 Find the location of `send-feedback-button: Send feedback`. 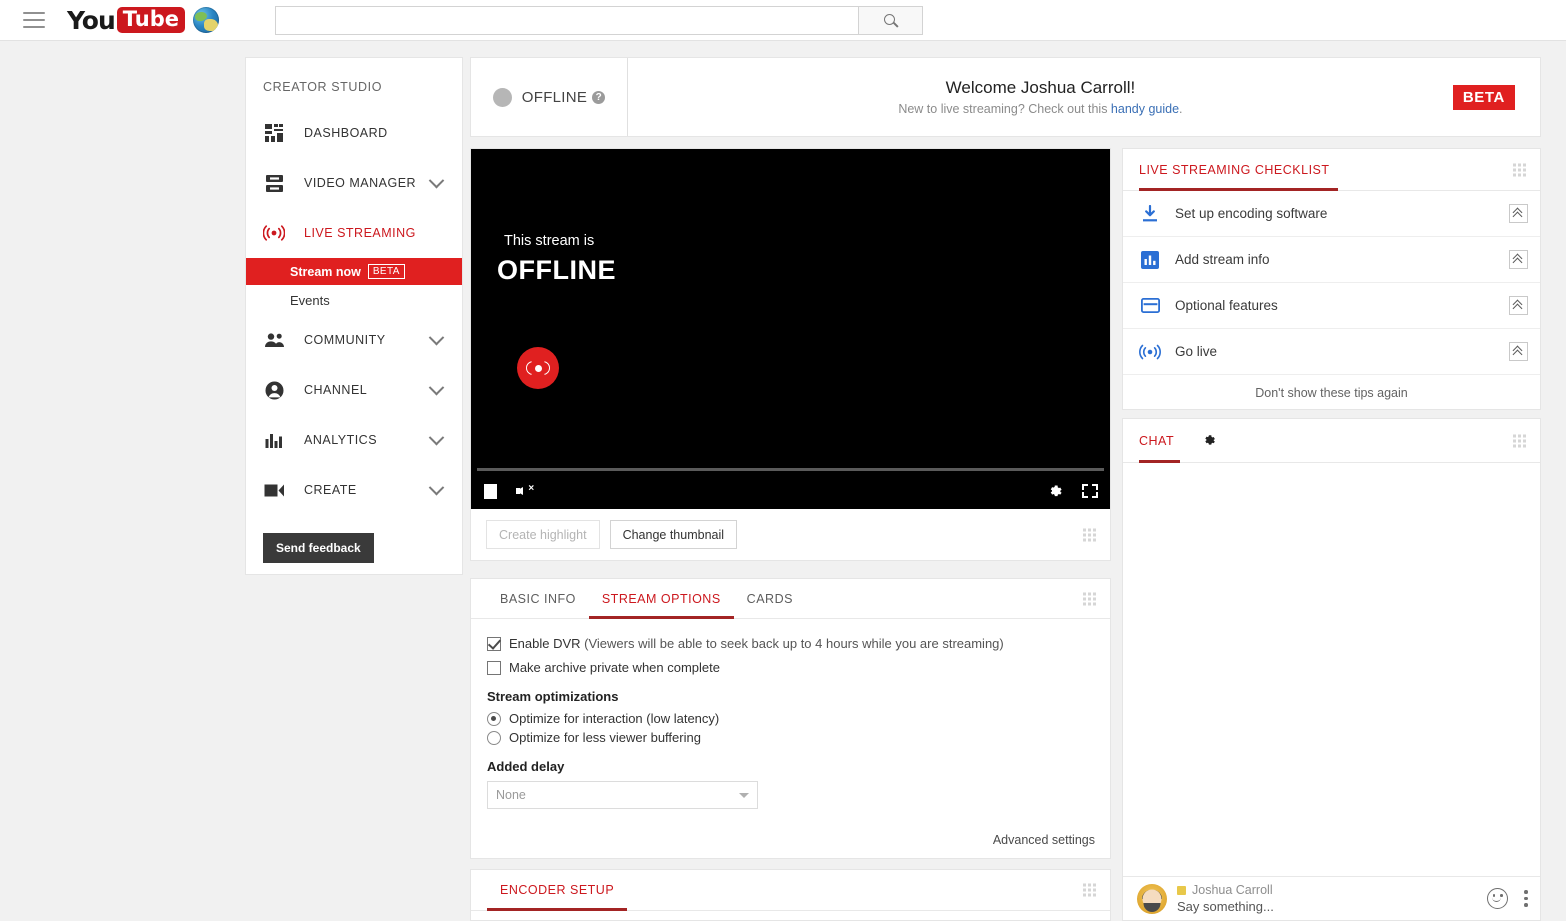

send-feedback-button: Send feedback is located at coordinates (318, 548).